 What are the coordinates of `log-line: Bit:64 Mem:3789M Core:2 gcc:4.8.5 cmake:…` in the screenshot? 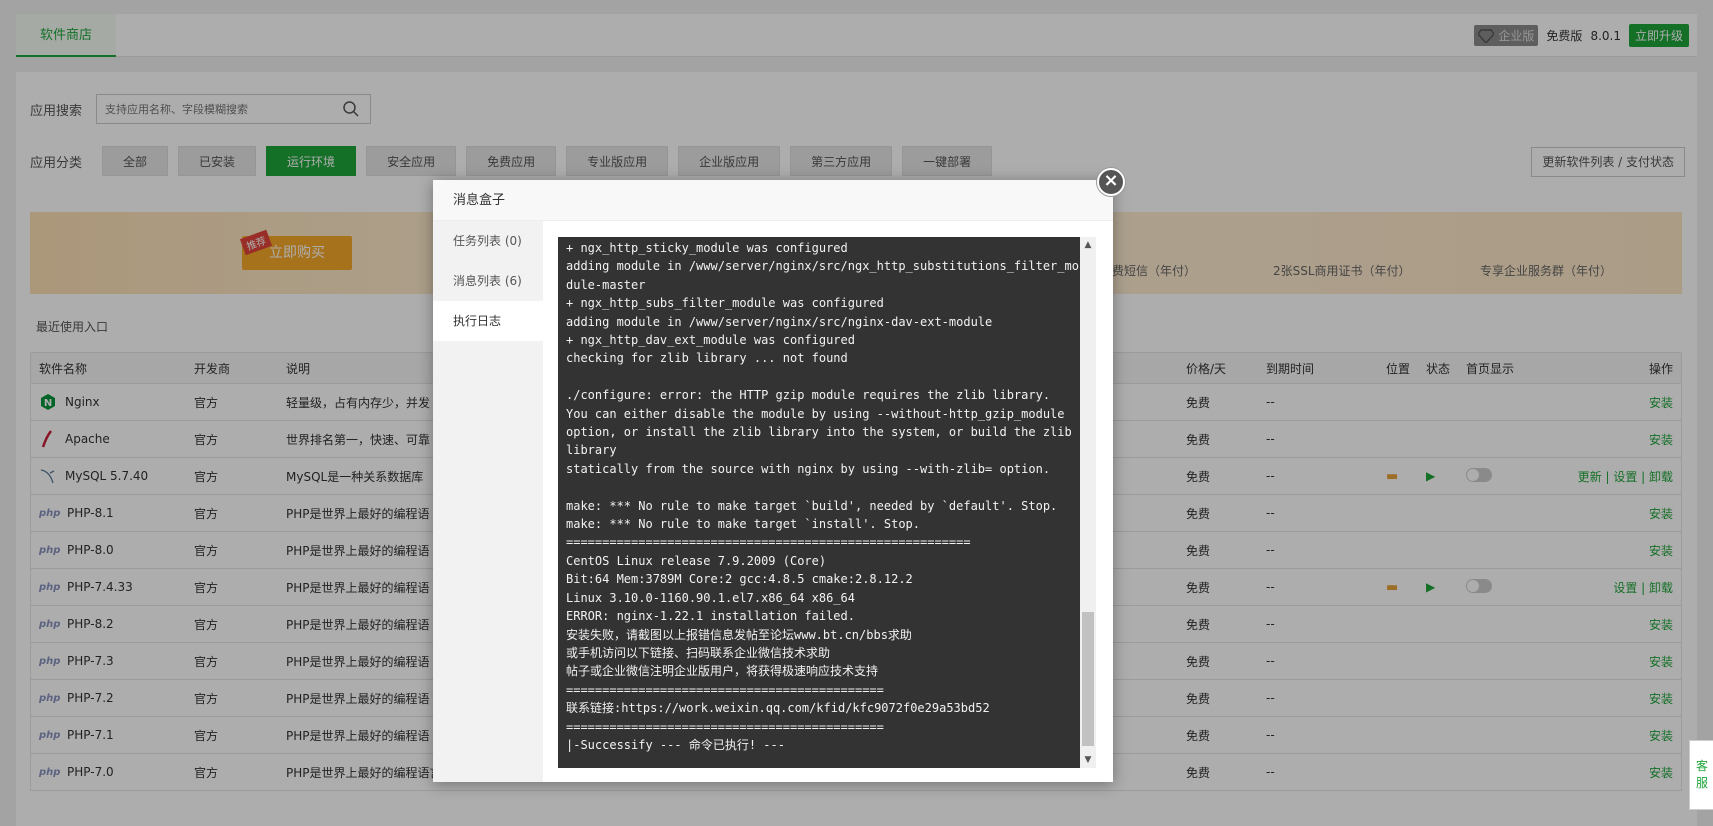 It's located at (739, 579).